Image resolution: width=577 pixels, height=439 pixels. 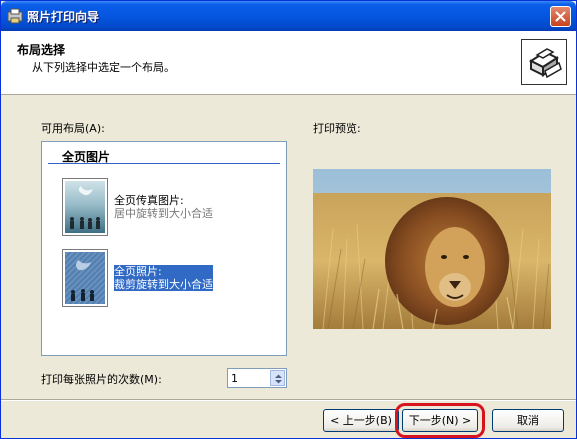 I want to click on back-button-label: < 上一步(B), so click(x=361, y=420).